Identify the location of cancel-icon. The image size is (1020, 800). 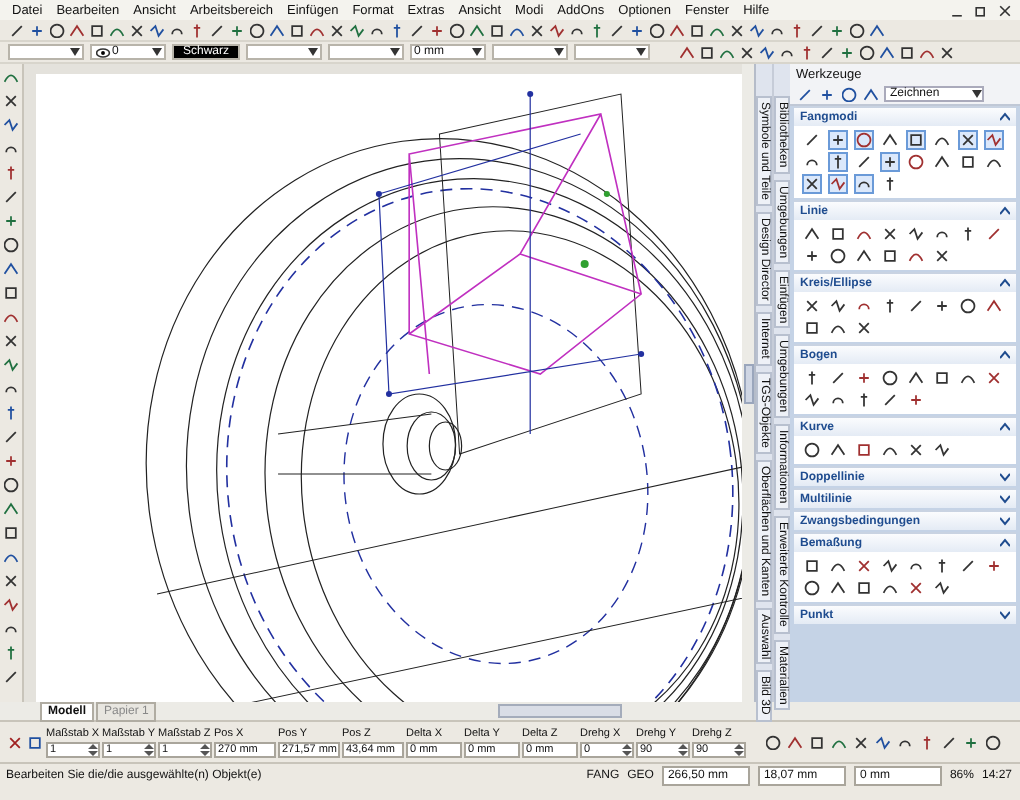
(15, 742).